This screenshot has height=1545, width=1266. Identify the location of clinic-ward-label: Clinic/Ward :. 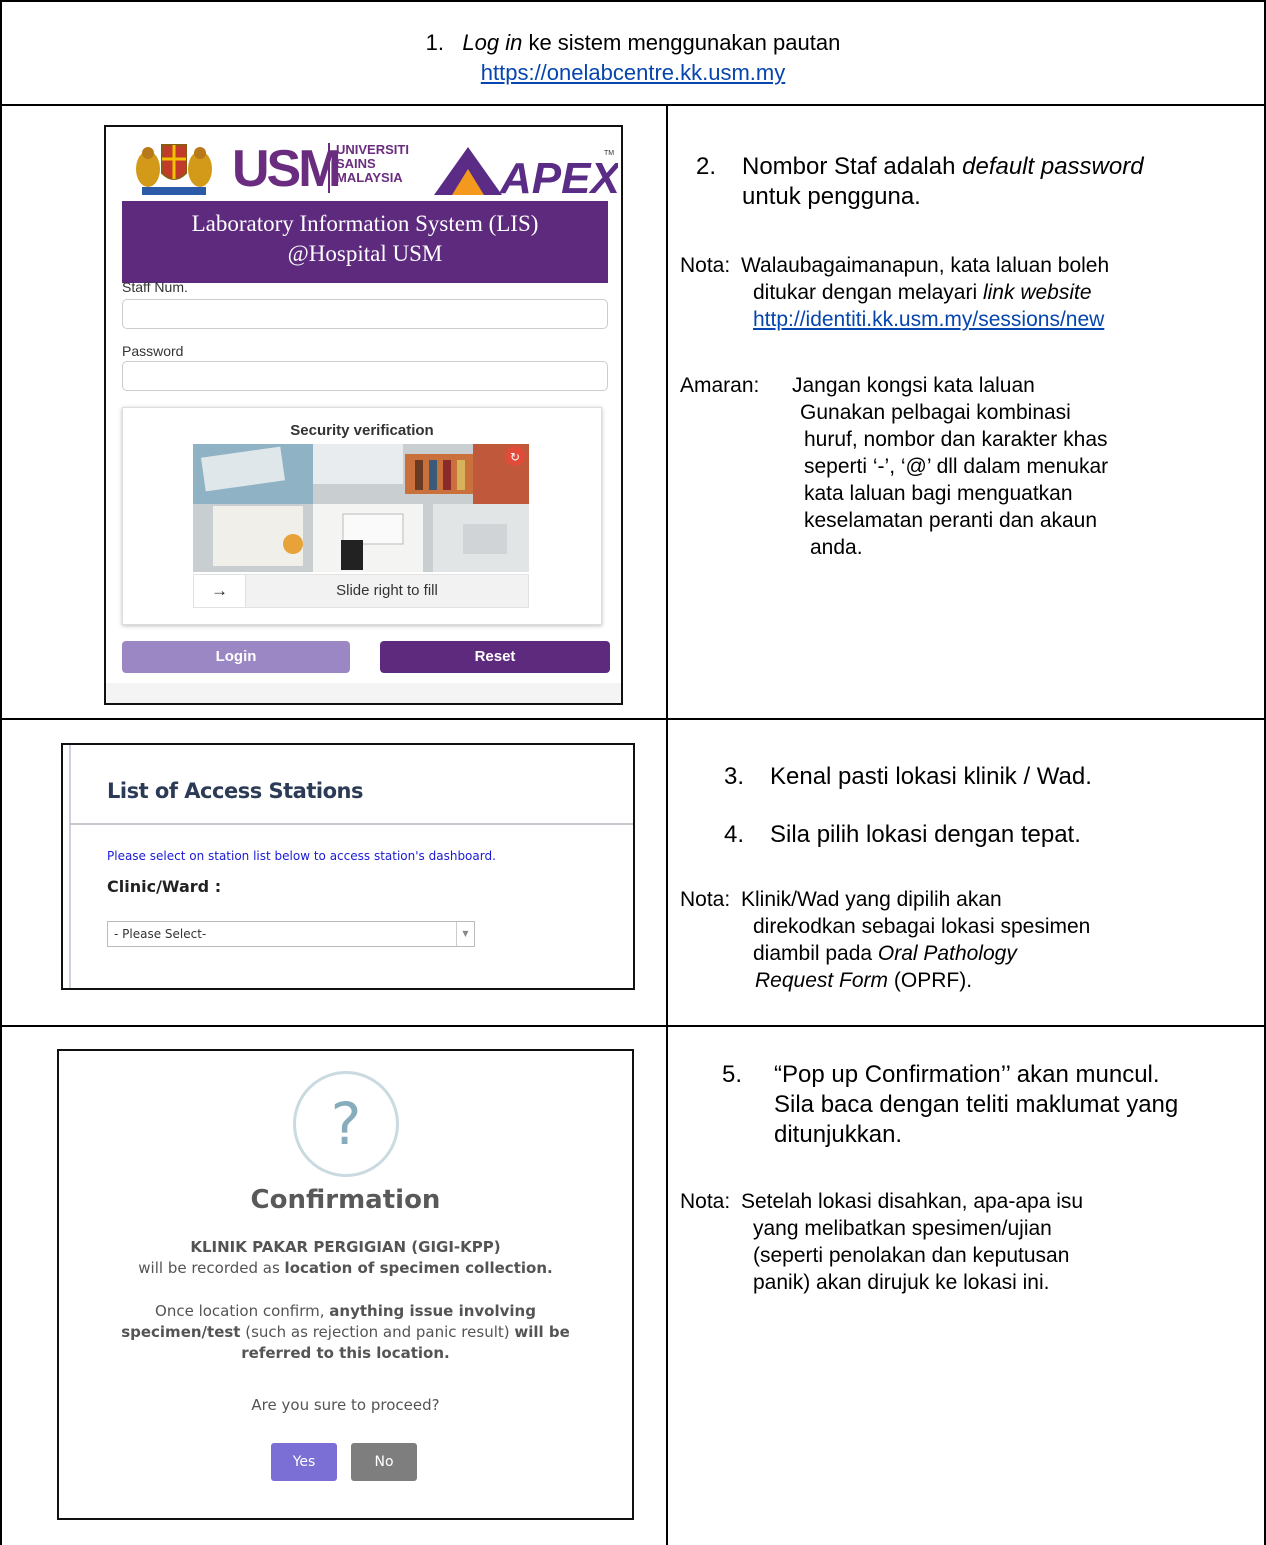
(164, 886).